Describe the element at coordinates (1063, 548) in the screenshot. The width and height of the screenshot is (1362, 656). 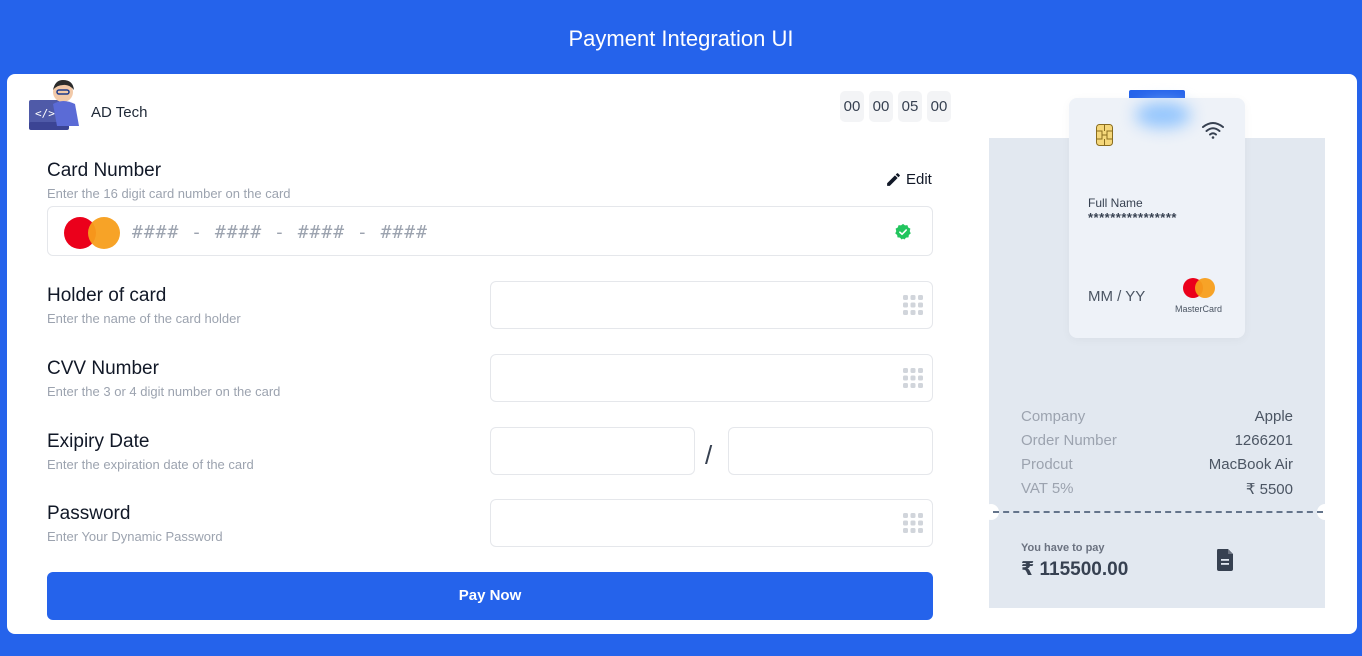
I see `total-label: You have to pay` at that location.